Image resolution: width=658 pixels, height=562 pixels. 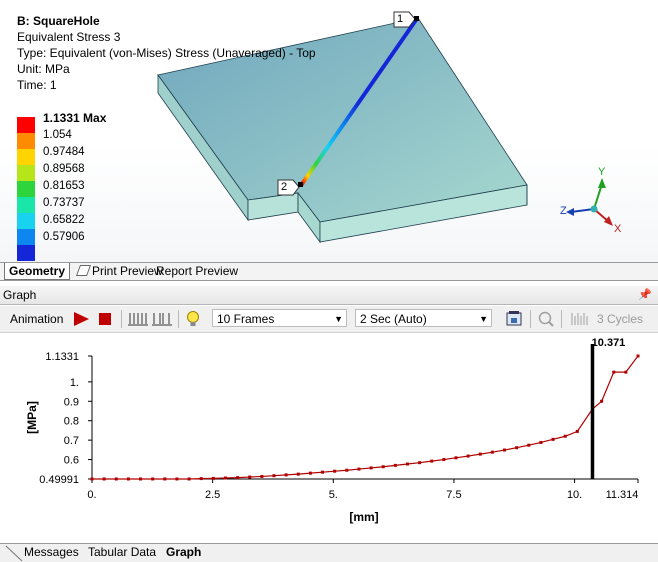 I want to click on legend-label: 0.97484, so click(x=64, y=152).